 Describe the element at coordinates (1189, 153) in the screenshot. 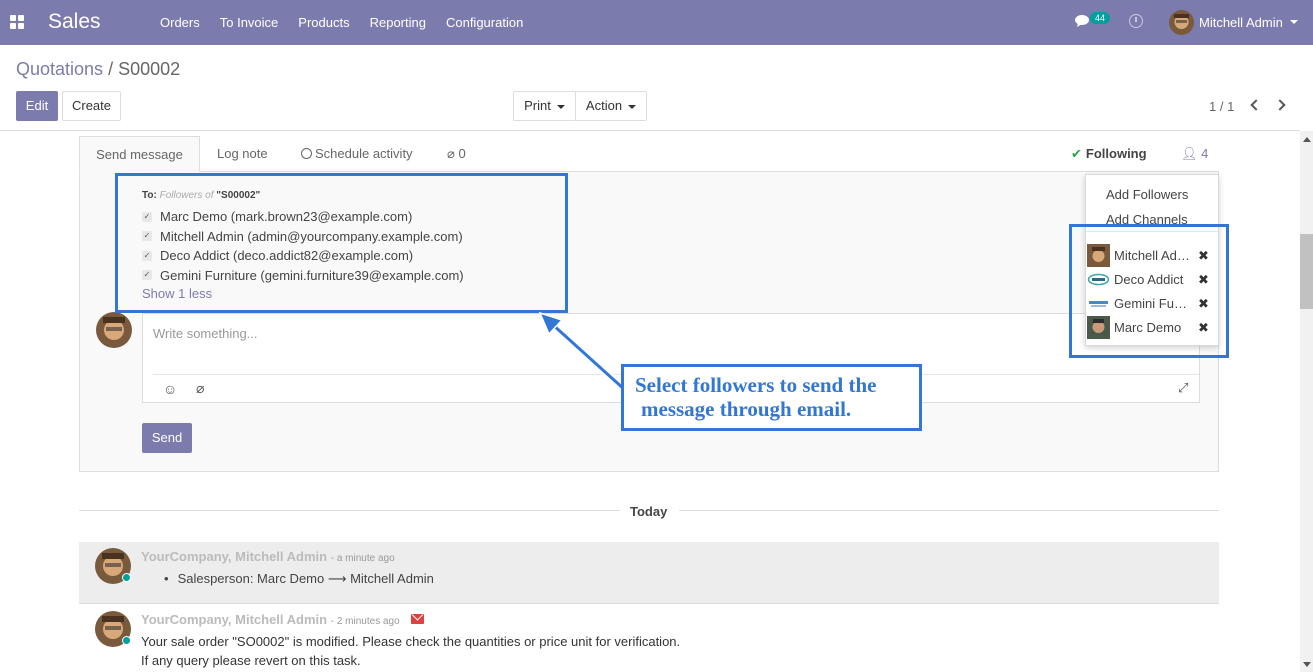

I see `user-icon: 👤︎` at that location.